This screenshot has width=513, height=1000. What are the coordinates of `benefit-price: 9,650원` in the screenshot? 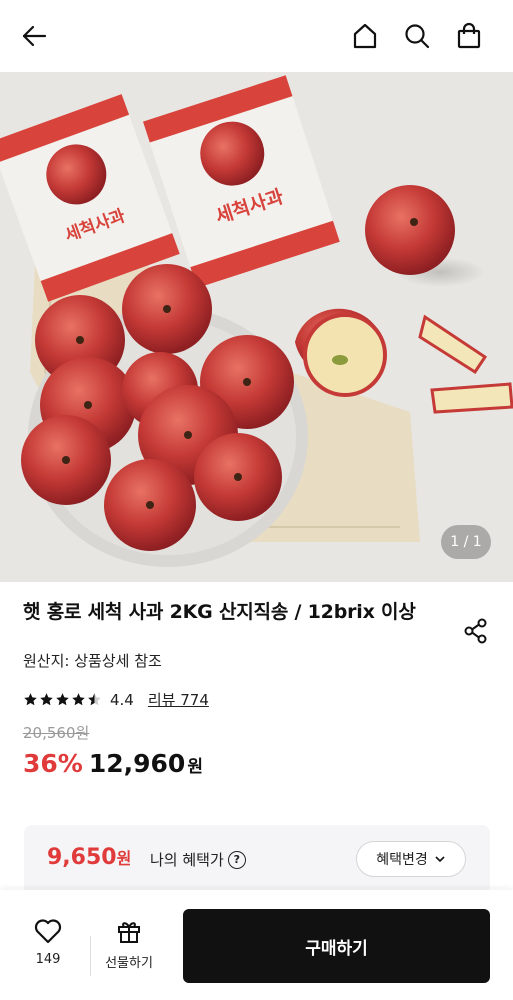 It's located at (89, 857).